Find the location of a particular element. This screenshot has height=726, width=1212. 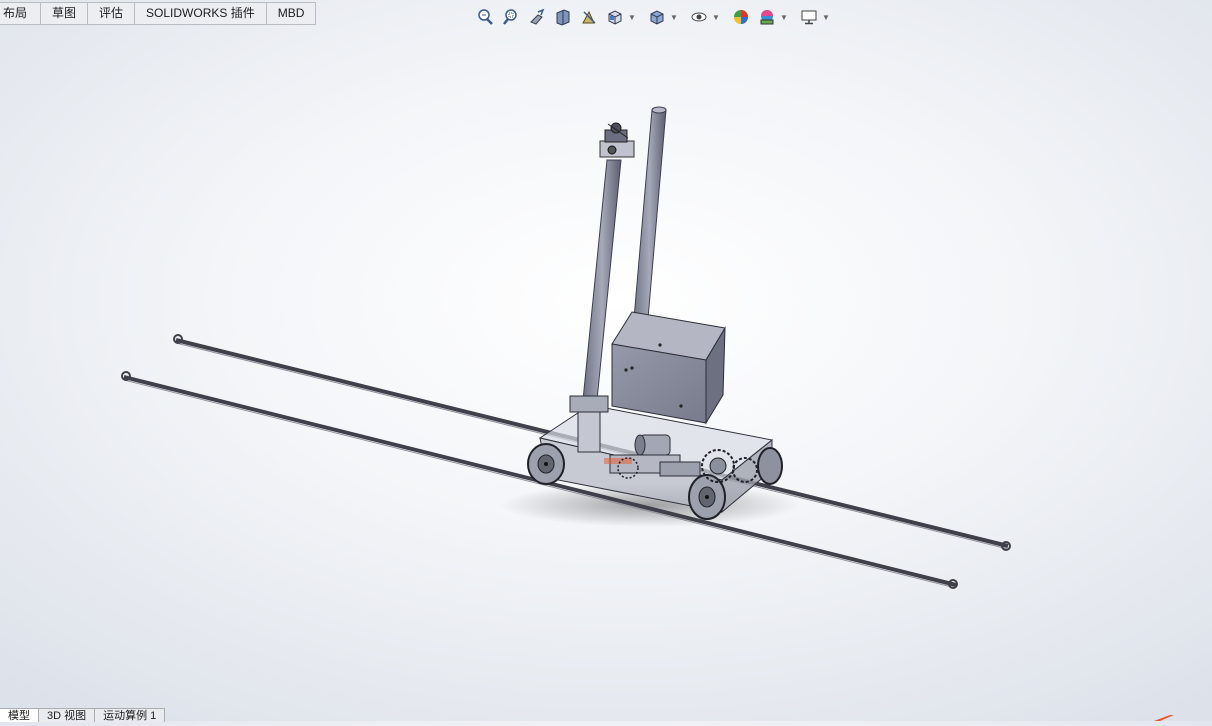

tab-model: 模型 is located at coordinates (19, 715).